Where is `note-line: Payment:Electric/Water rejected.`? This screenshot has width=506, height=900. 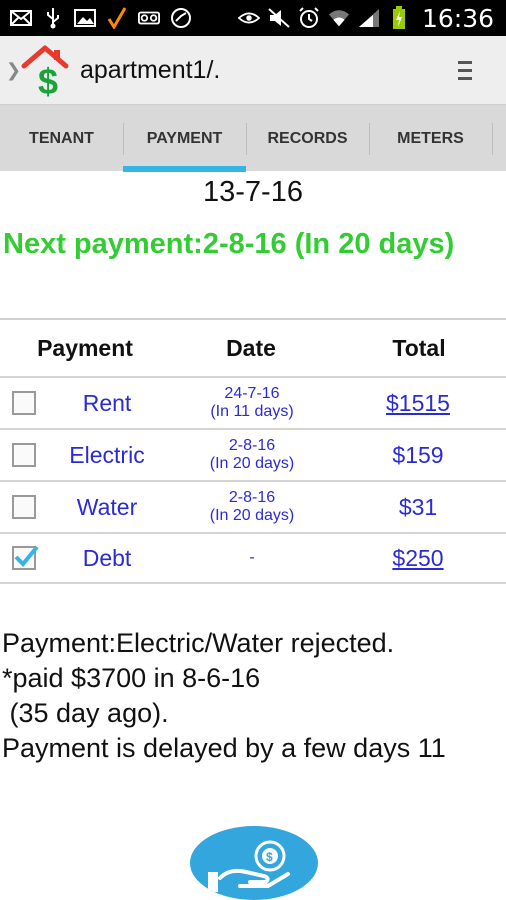
note-line: Payment:Electric/Water rejected. is located at coordinates (198, 643).